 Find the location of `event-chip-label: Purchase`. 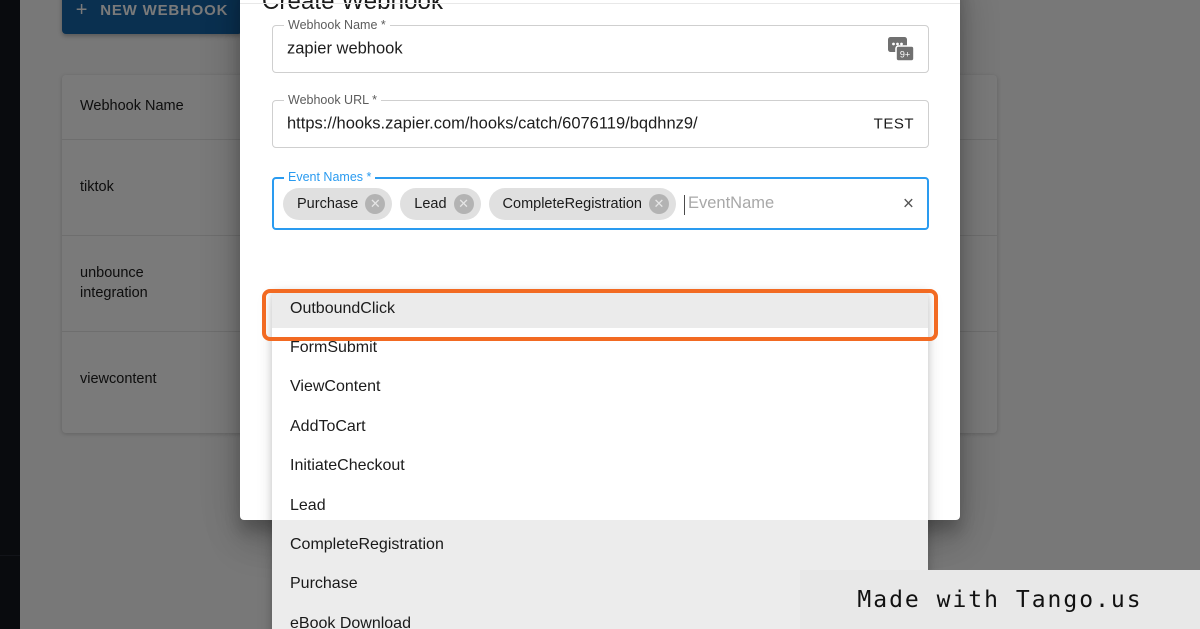

event-chip-label: Purchase is located at coordinates (328, 203).